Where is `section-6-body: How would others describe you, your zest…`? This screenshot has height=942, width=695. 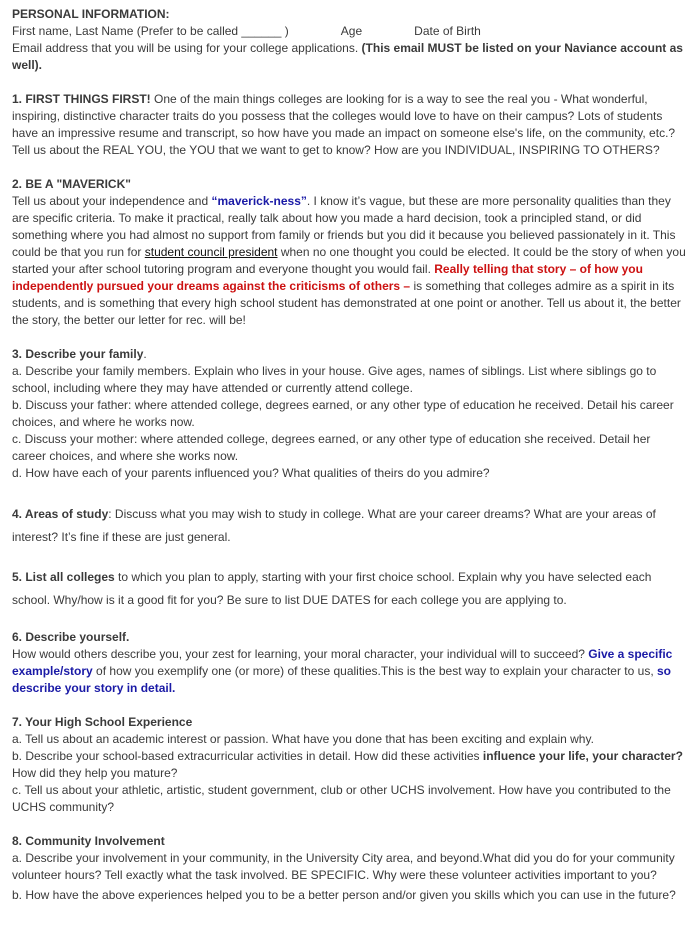 section-6-body: How would others describe you, your zest… is located at coordinates (349, 671).